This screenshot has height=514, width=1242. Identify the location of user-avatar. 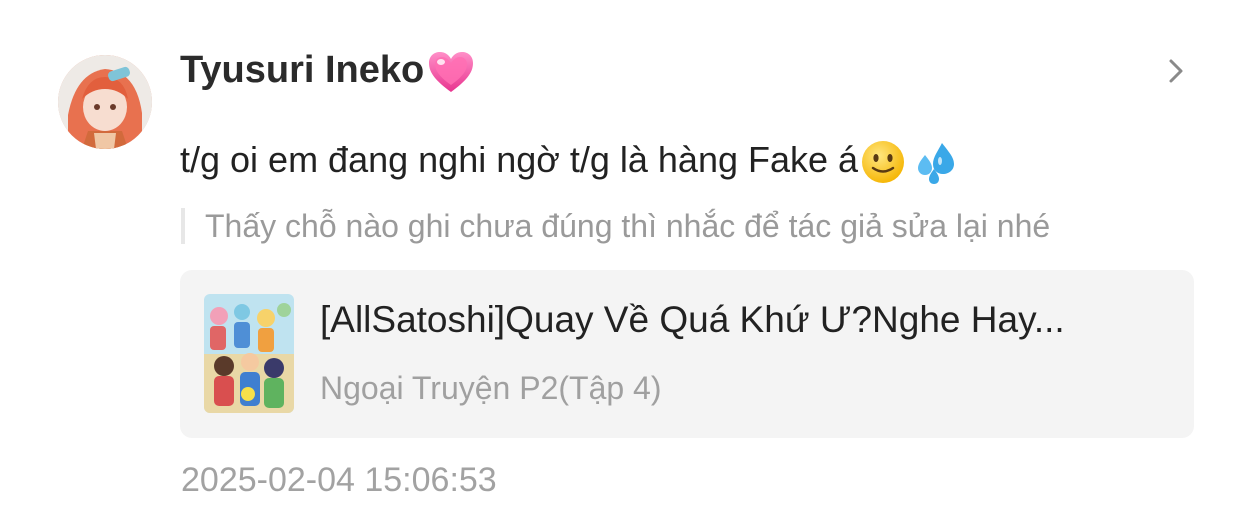
(105, 102).